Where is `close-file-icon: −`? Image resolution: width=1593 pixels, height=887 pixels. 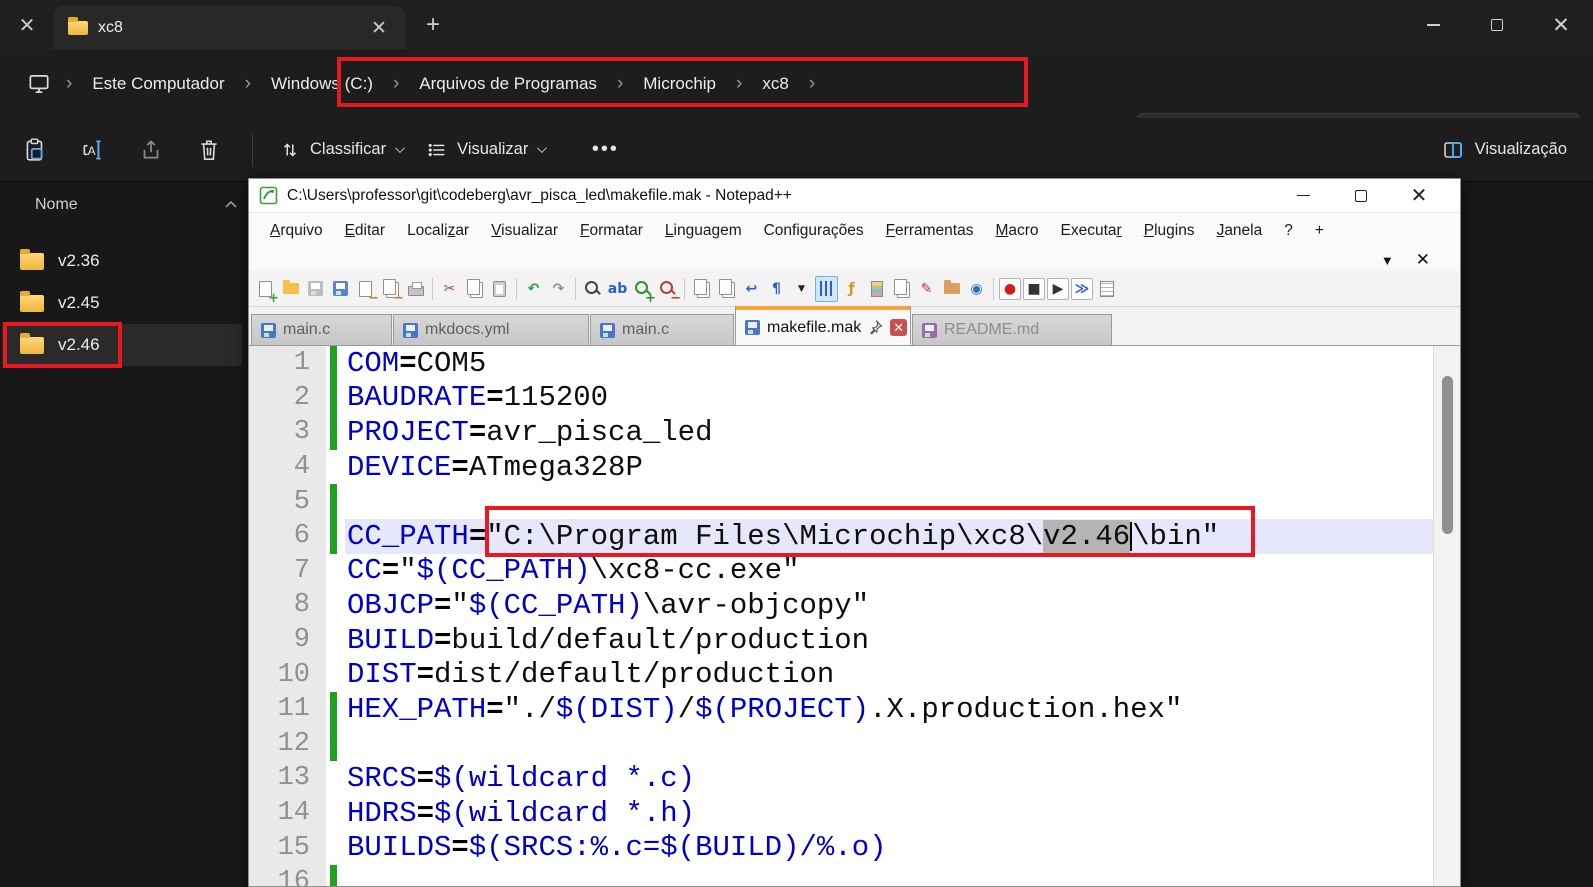
close-file-icon: − is located at coordinates (366, 290).